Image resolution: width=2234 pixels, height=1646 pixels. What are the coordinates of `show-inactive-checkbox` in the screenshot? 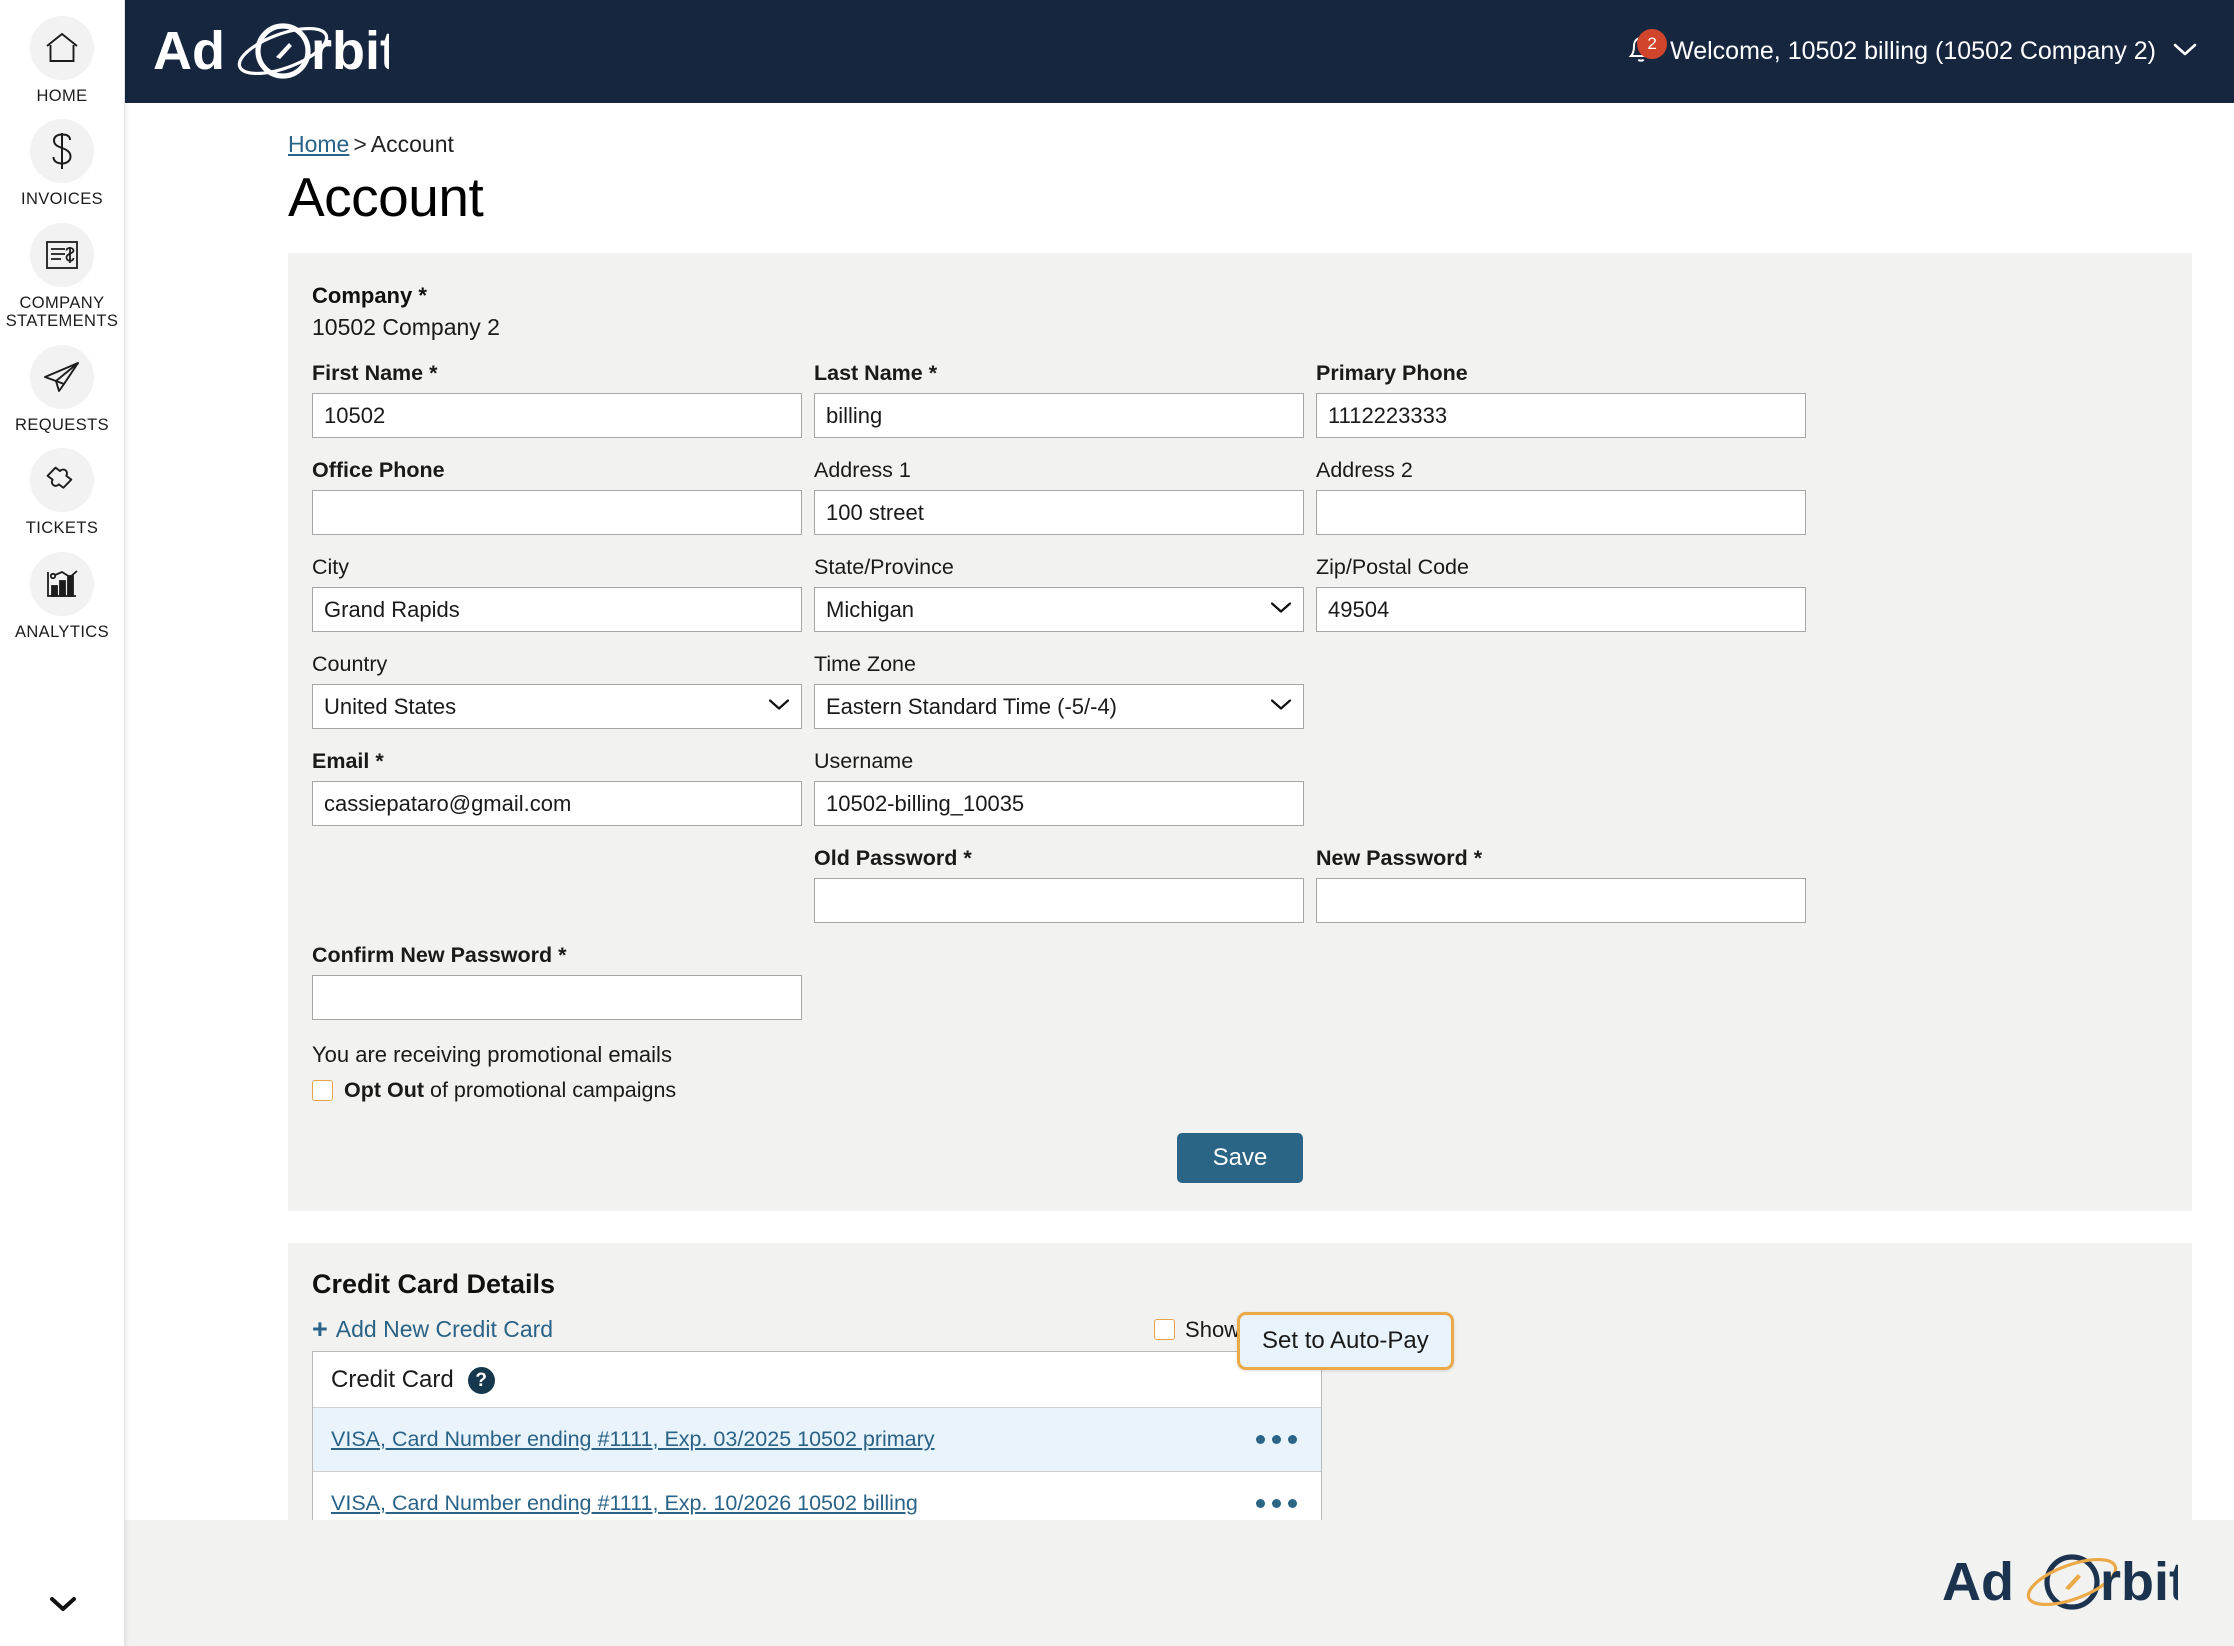 It's located at (1165, 1330).